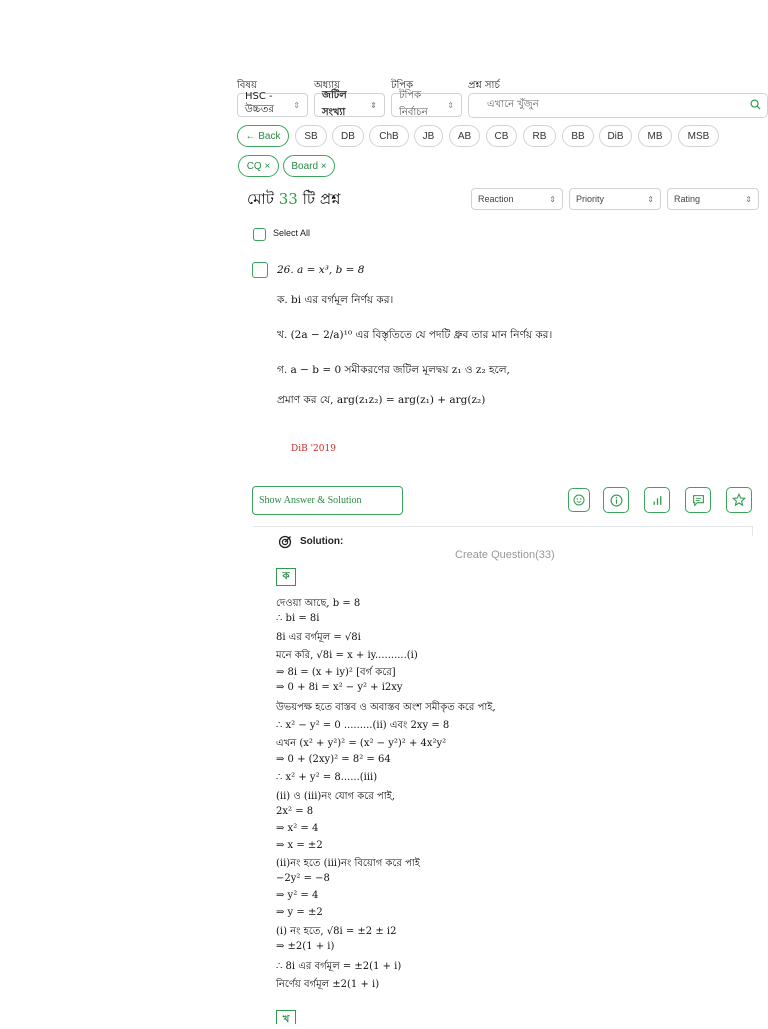 Image resolution: width=768 pixels, height=1029 pixels. Describe the element at coordinates (297, 828) in the screenshot. I see `solution-line: ⇒ x² = 4` at that location.